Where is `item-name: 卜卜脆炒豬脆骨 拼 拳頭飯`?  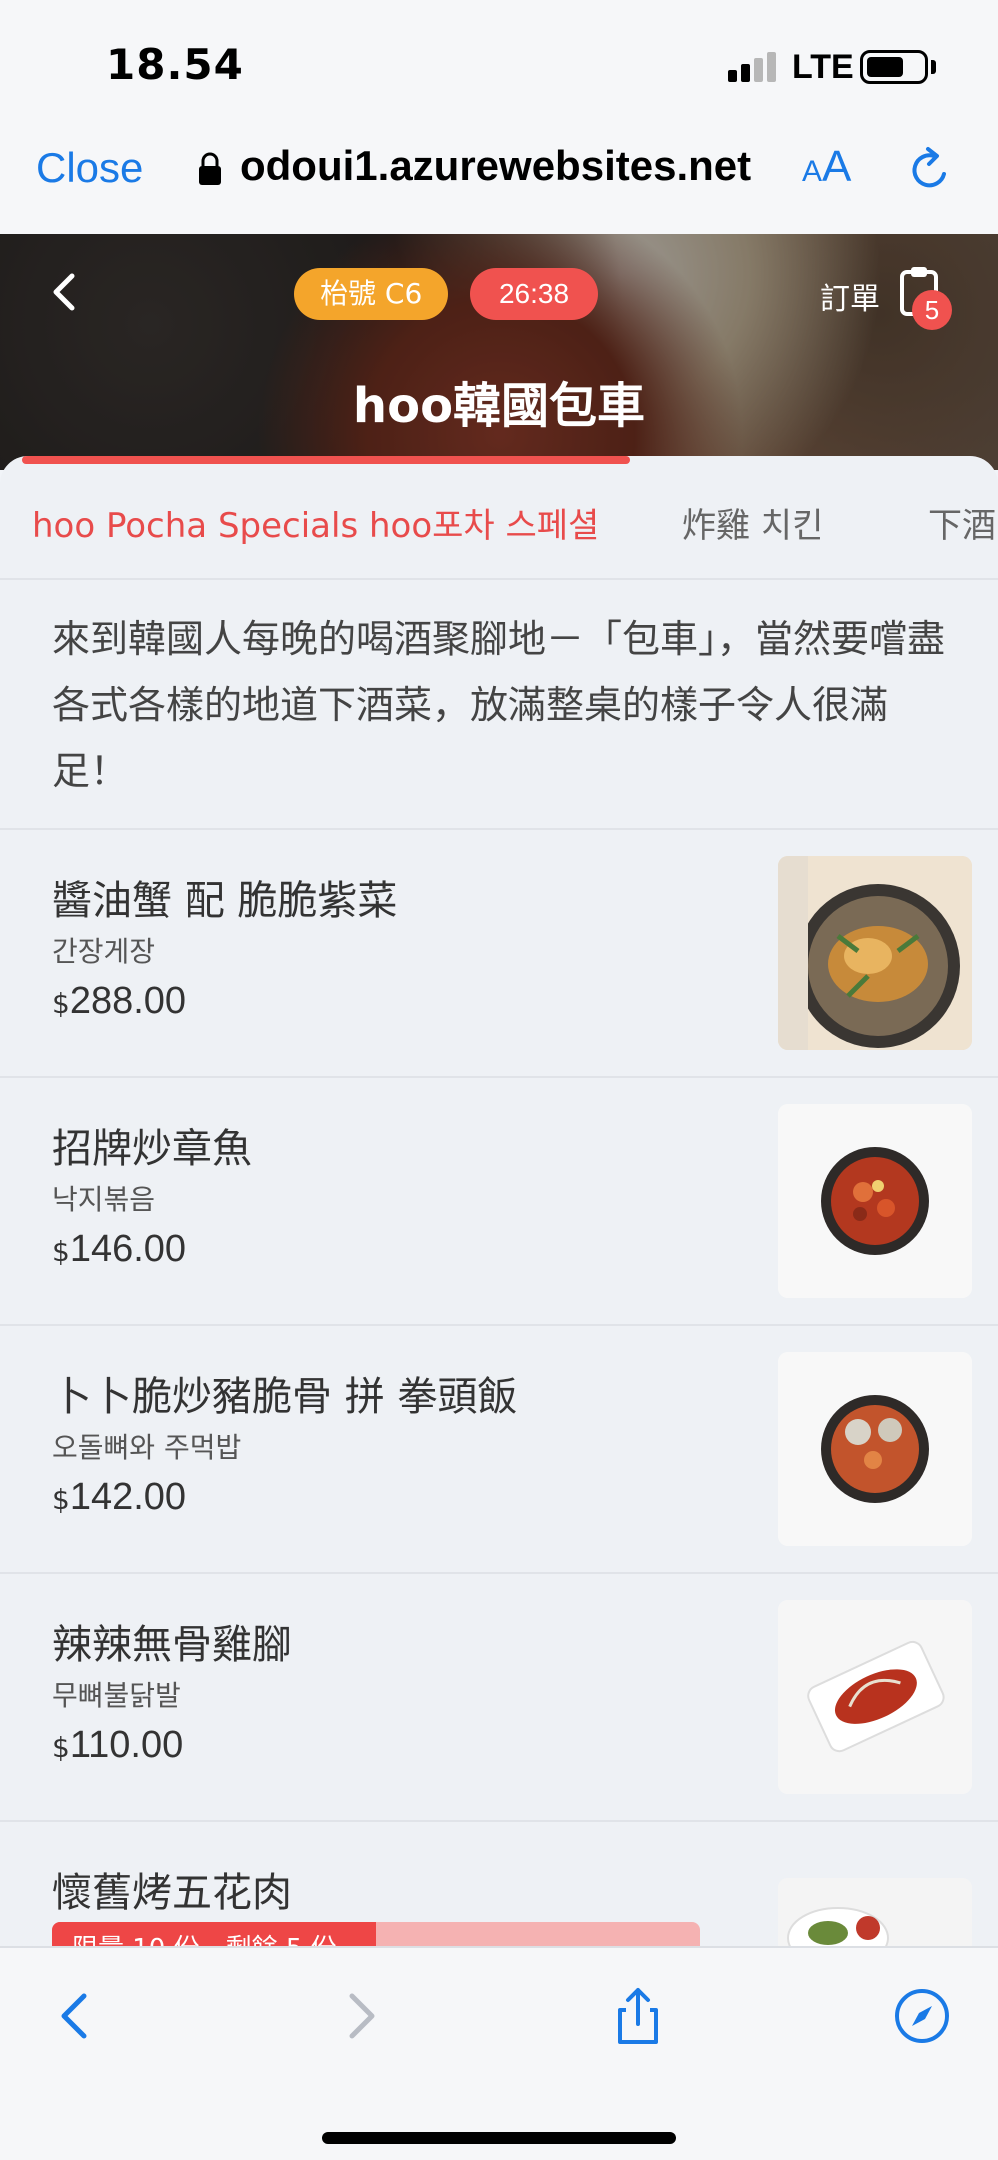
item-name: 卜卜脆炒豬脆骨 拼 拳頭飯 is located at coordinates (285, 1397).